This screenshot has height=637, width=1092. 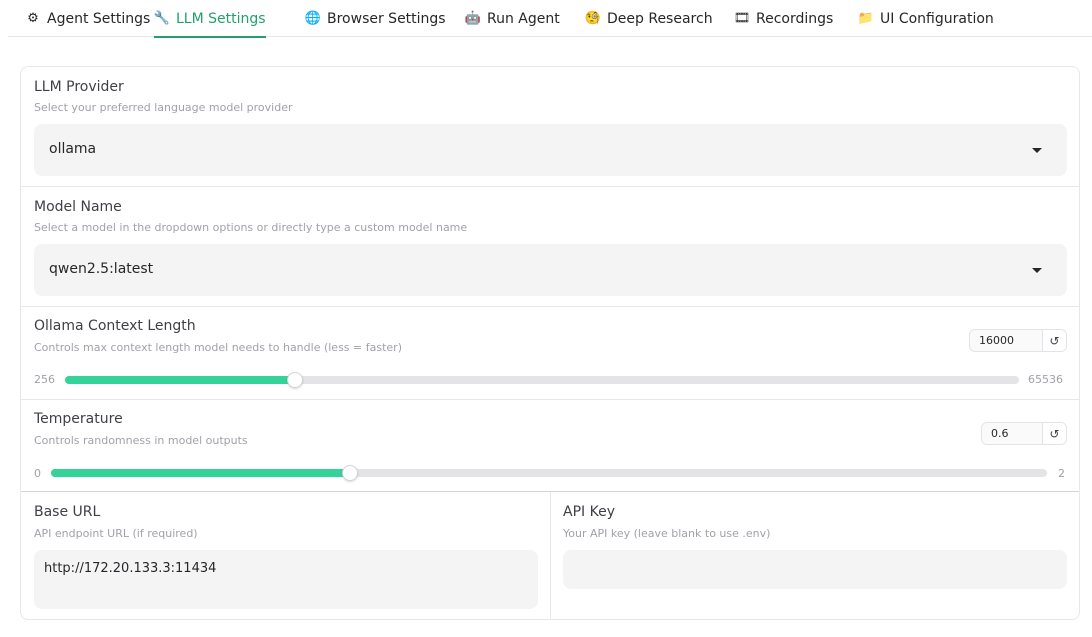 What do you see at coordinates (79, 87) in the screenshot?
I see `llm-provider-label: LLM Provider` at bounding box center [79, 87].